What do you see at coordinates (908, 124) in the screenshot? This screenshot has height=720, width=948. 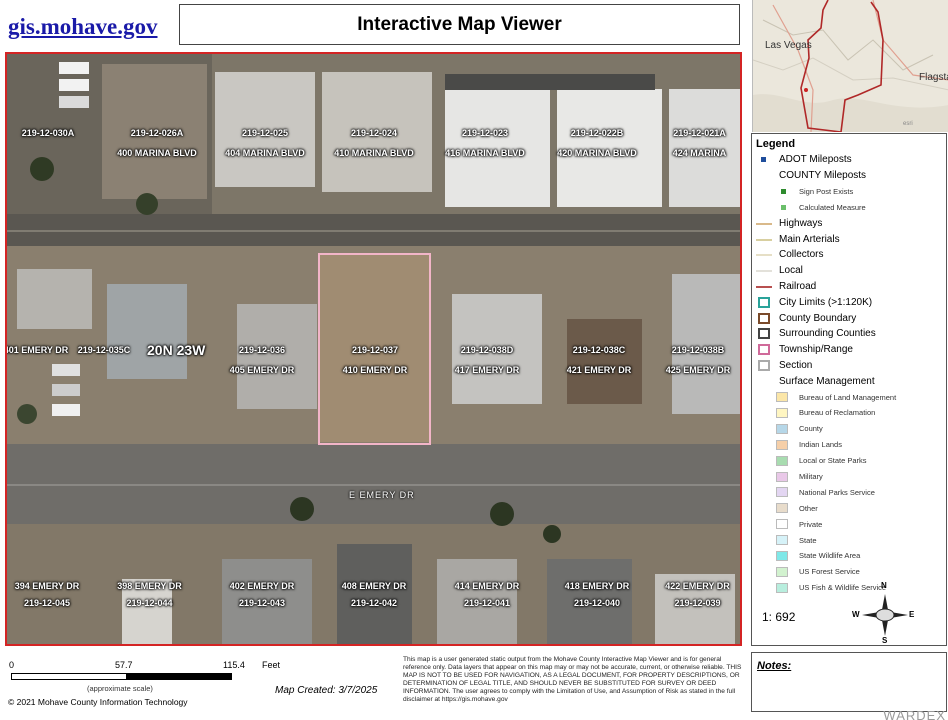 I see `locator-credit: esri` at bounding box center [908, 124].